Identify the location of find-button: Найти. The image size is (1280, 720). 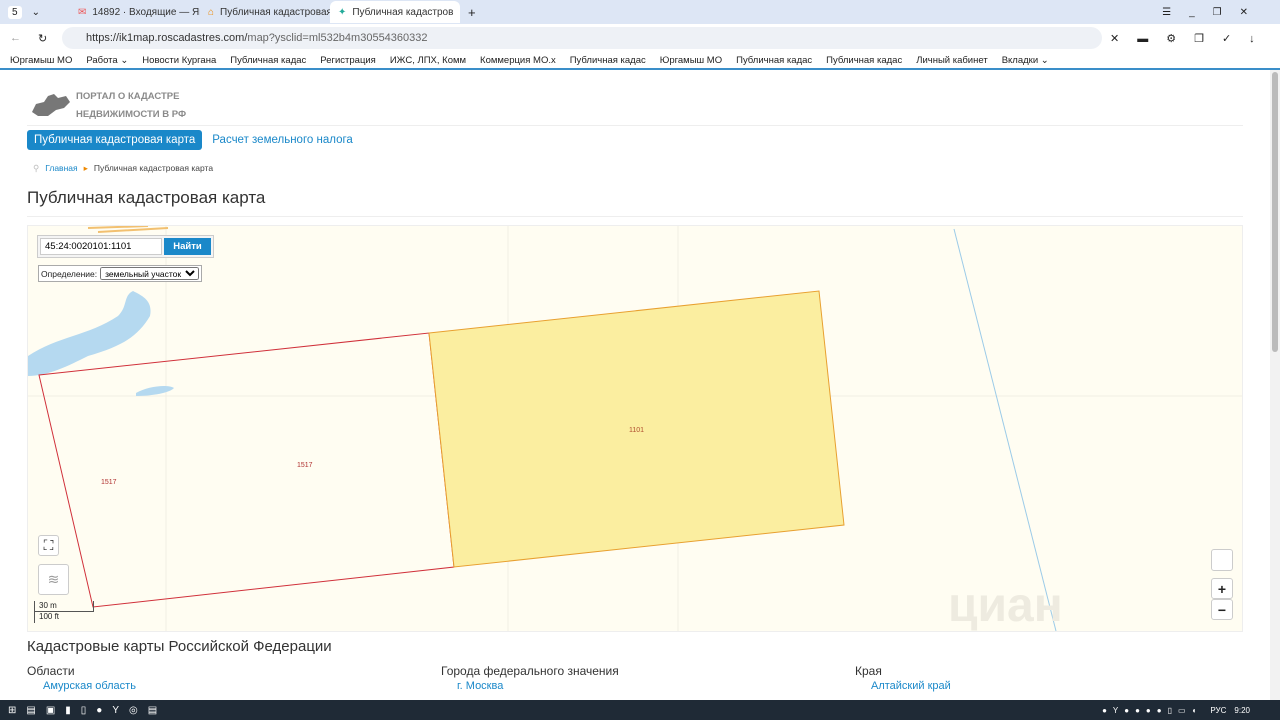
(187, 246).